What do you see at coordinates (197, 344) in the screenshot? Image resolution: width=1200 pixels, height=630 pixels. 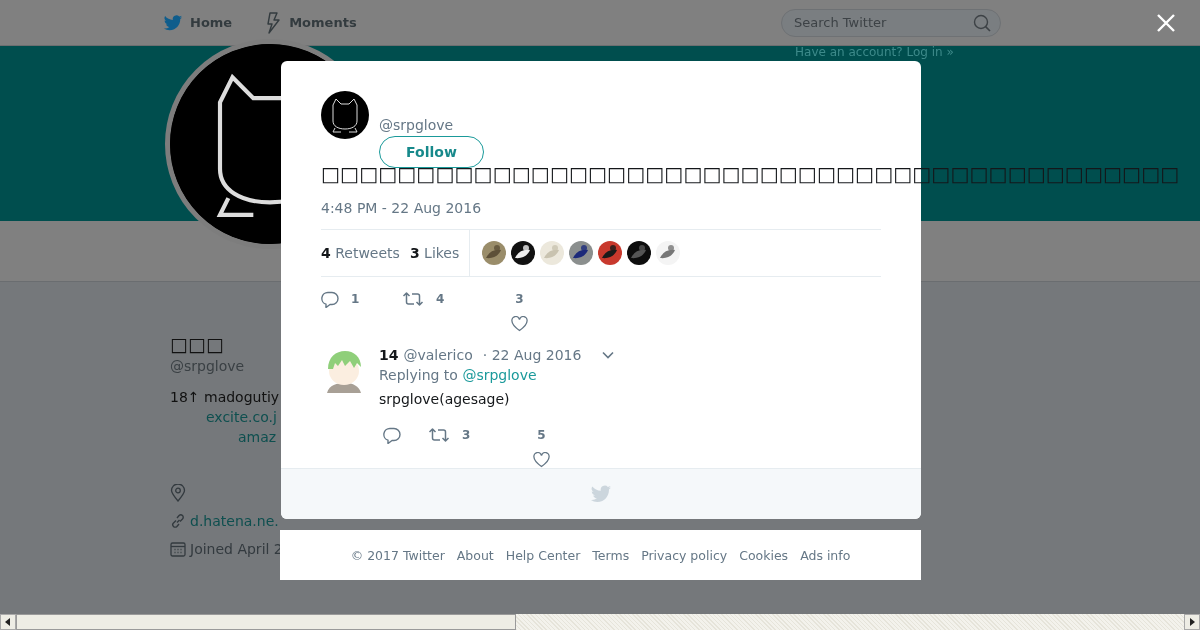 I see `profile-name: □□□` at bounding box center [197, 344].